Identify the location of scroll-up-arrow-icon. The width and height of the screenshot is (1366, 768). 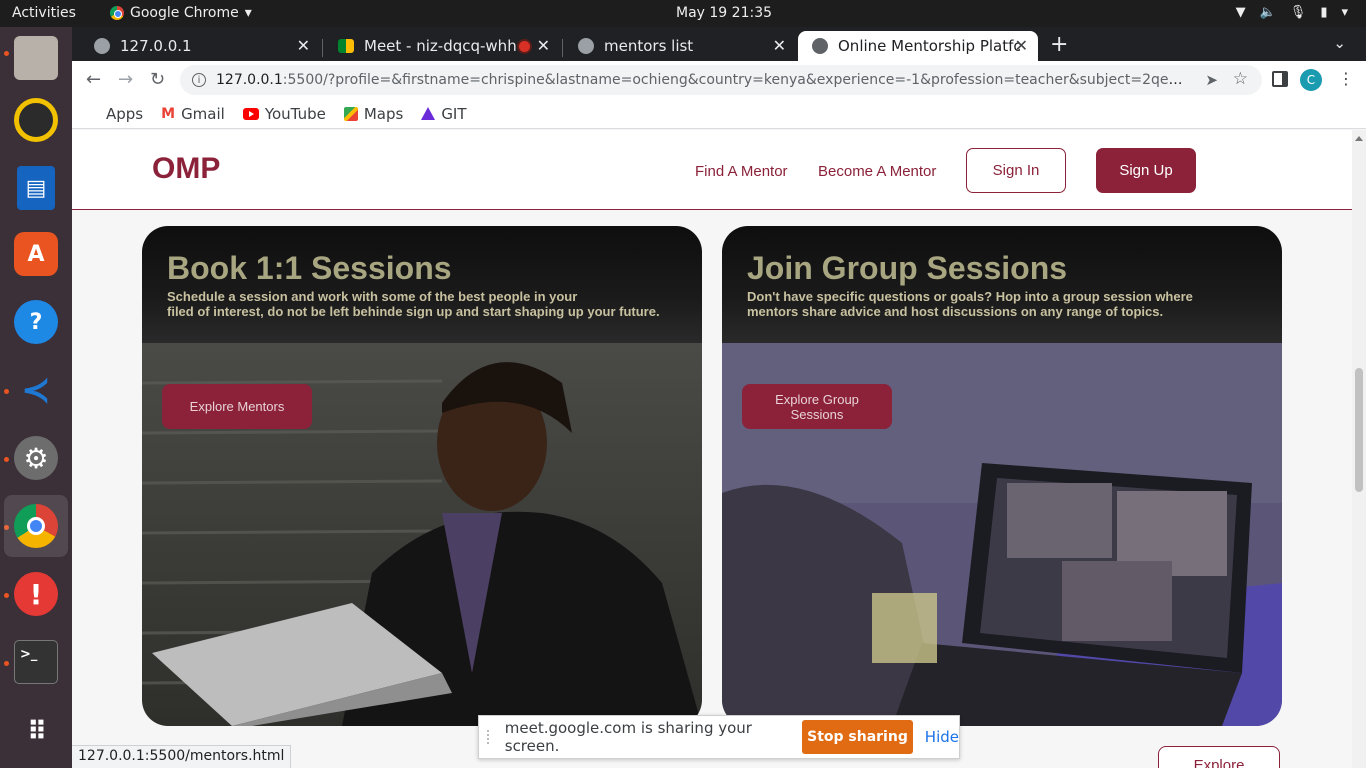
(1359, 138).